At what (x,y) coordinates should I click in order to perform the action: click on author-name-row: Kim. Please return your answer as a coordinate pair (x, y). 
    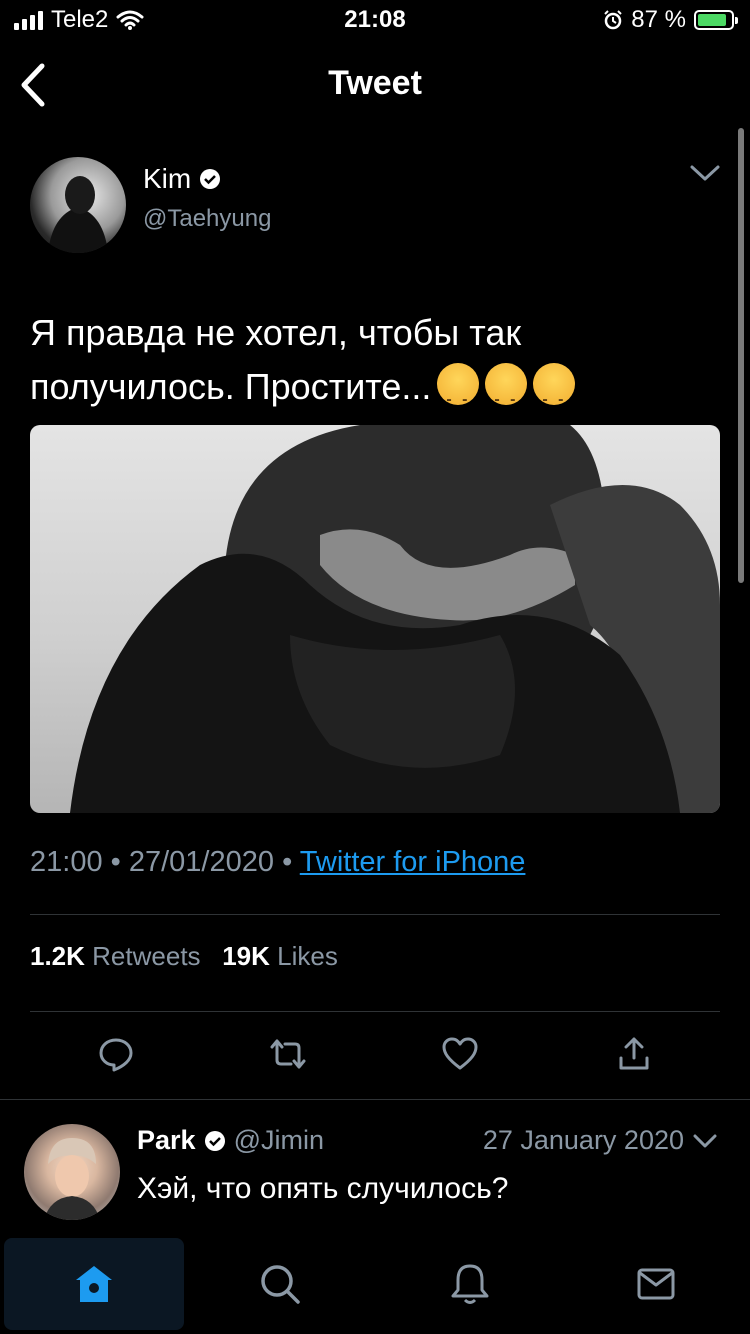
    Looking at the image, I should click on (182, 179).